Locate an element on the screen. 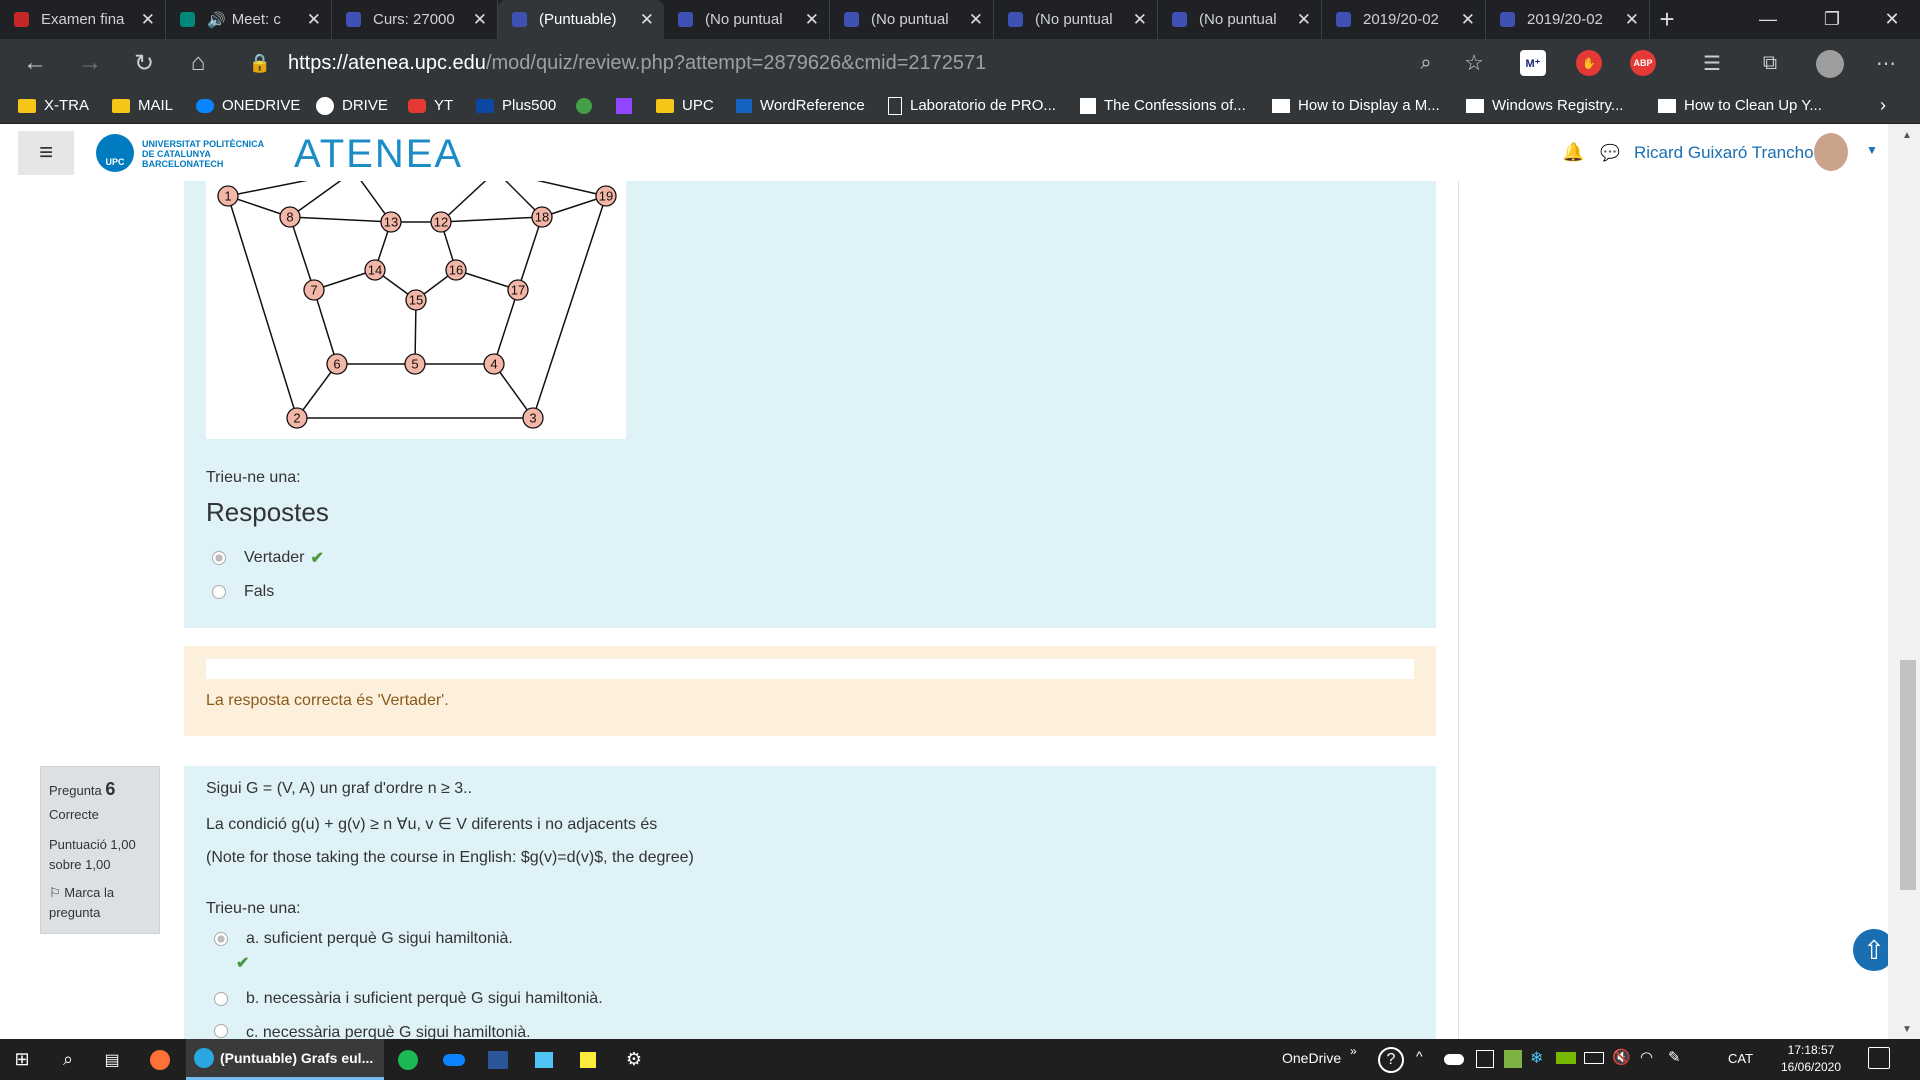  bookmark-green is located at coordinates (588, 105).